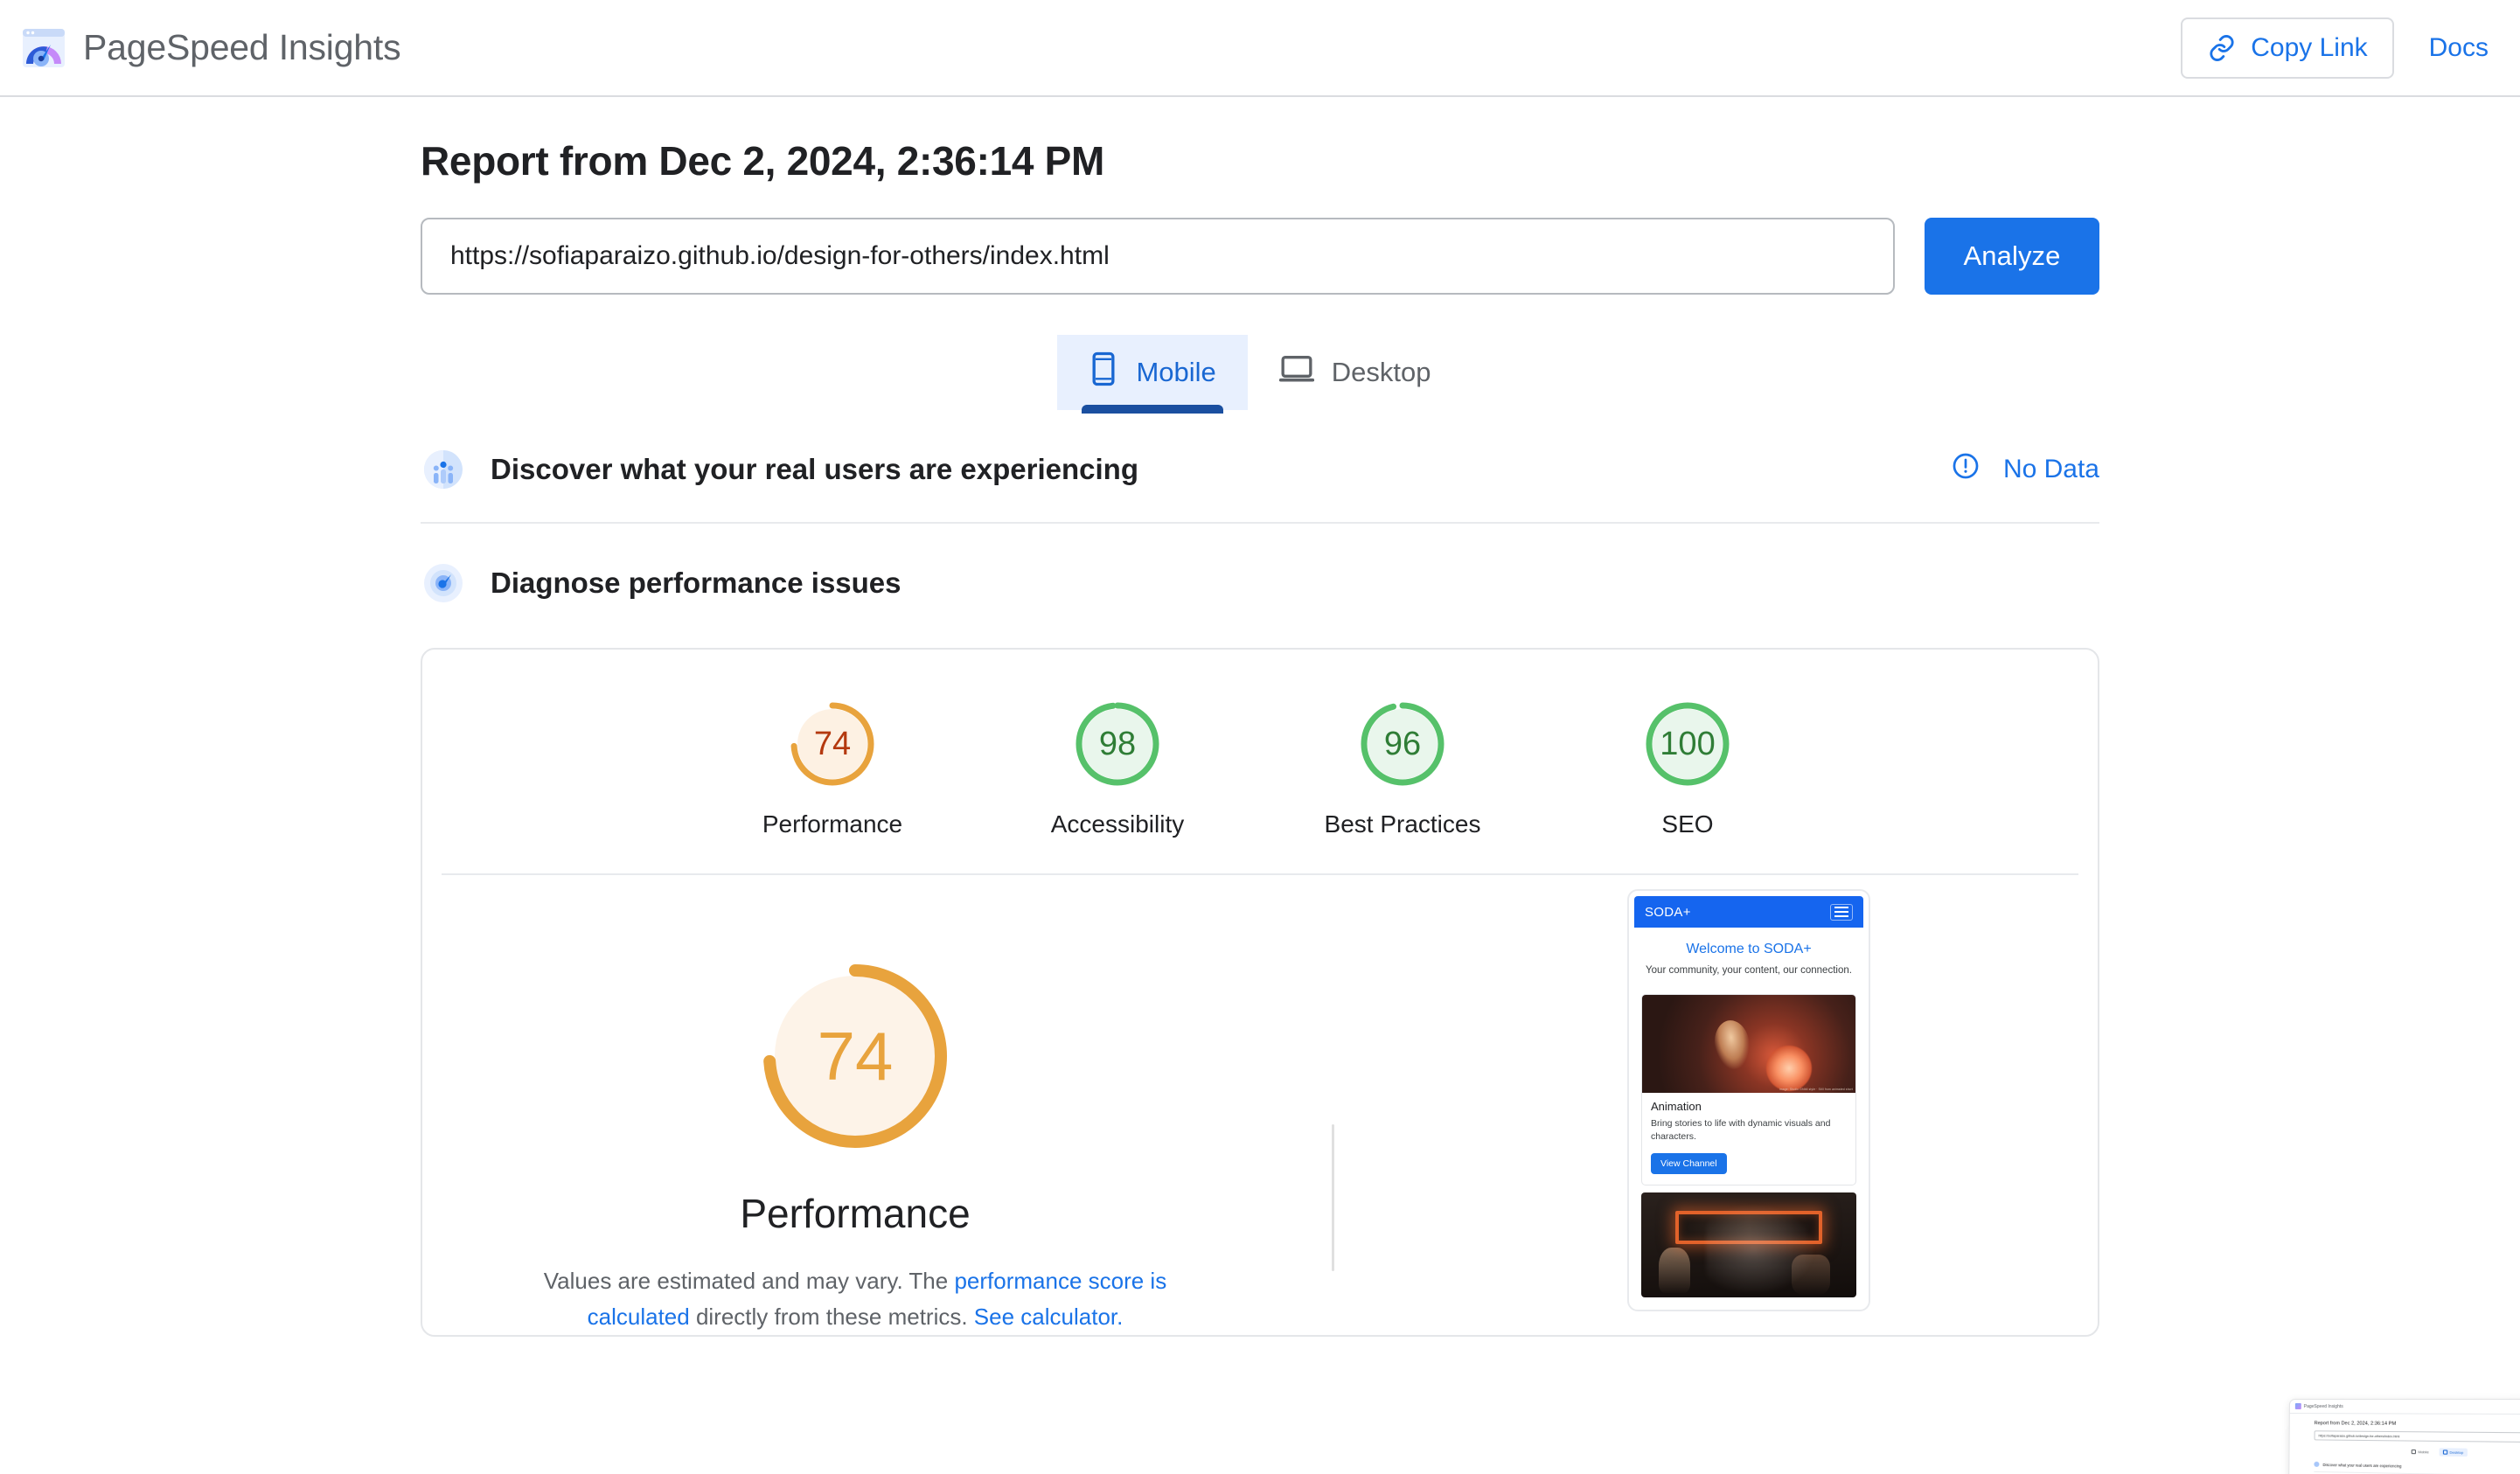 This screenshot has height=1474, width=2520. What do you see at coordinates (763, 161) in the screenshot?
I see `page-title: Report from Dec 2, 2024, 2:36:14 PM` at bounding box center [763, 161].